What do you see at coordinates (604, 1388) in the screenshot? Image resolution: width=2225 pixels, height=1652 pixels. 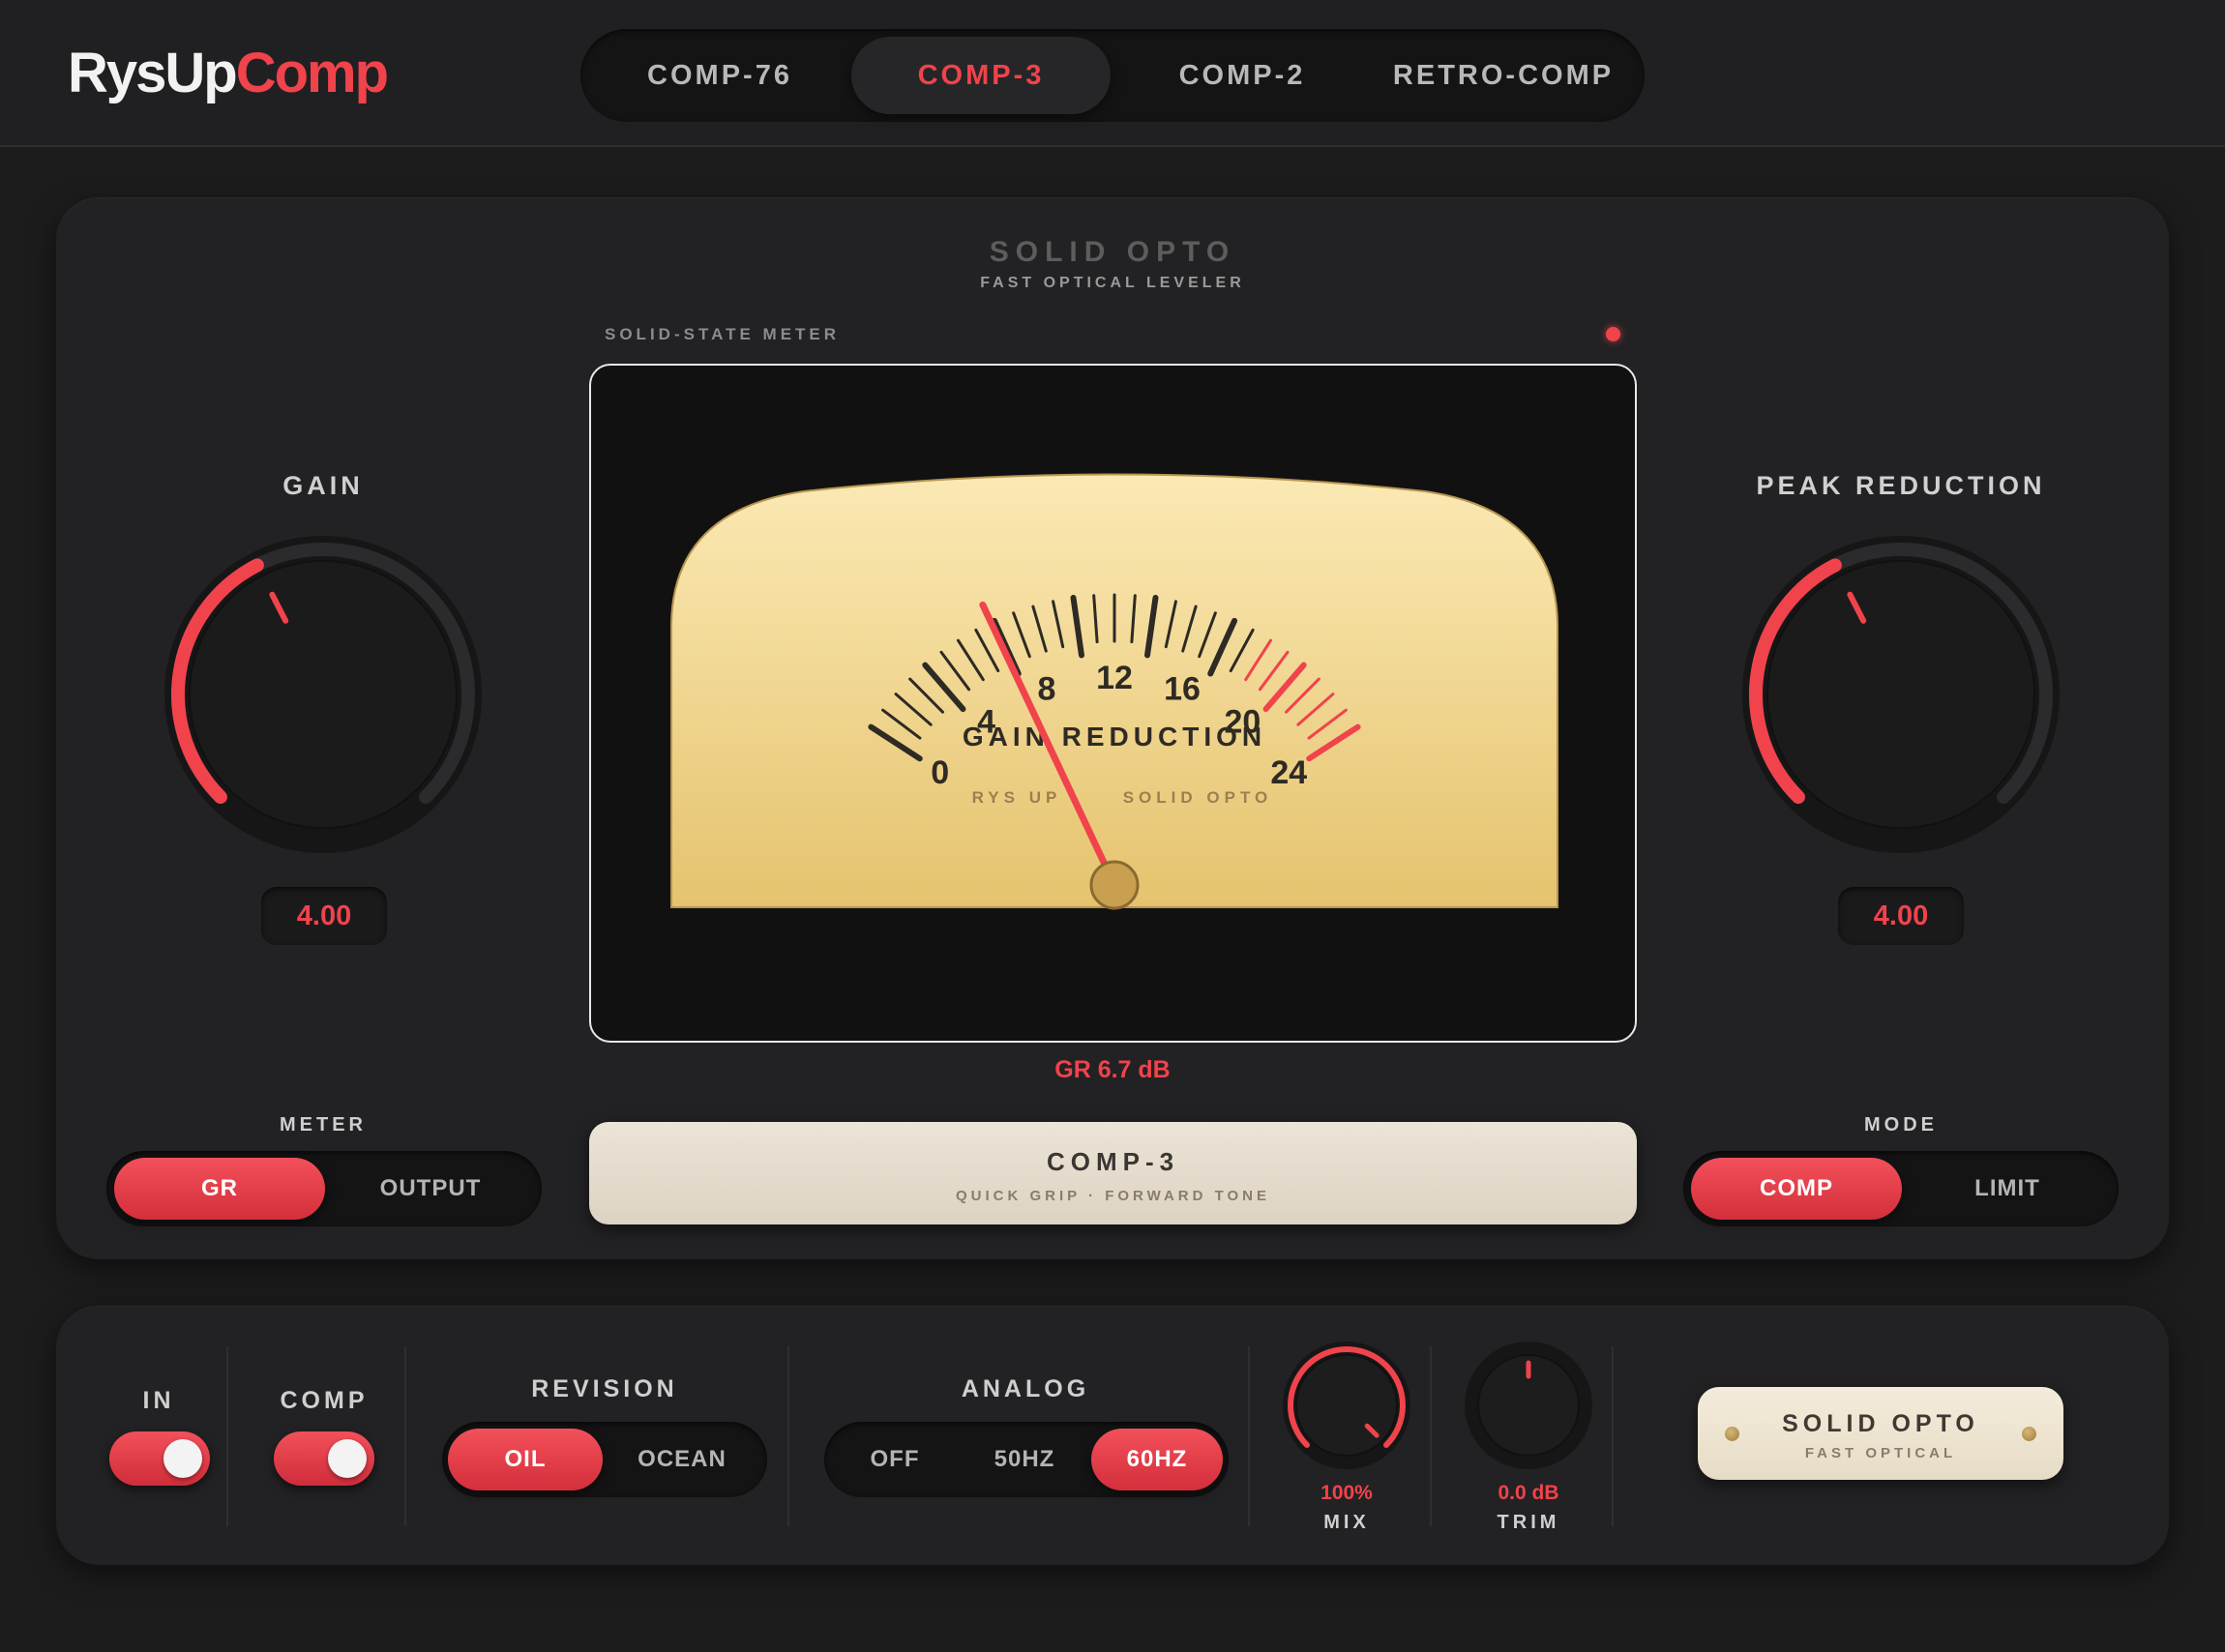 I see `revision-title: REVISION` at bounding box center [604, 1388].